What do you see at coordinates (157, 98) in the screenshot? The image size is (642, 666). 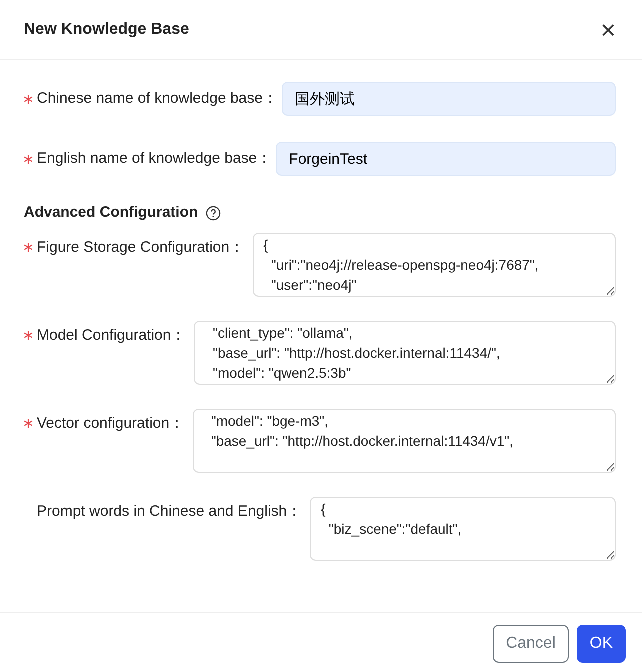 I see `field-label: Chinese name of knowledge base：` at bounding box center [157, 98].